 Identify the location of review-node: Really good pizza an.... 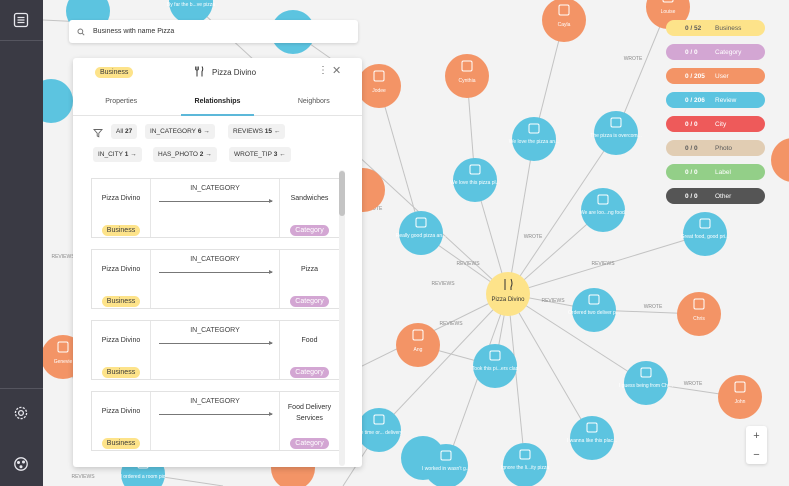
(421, 233).